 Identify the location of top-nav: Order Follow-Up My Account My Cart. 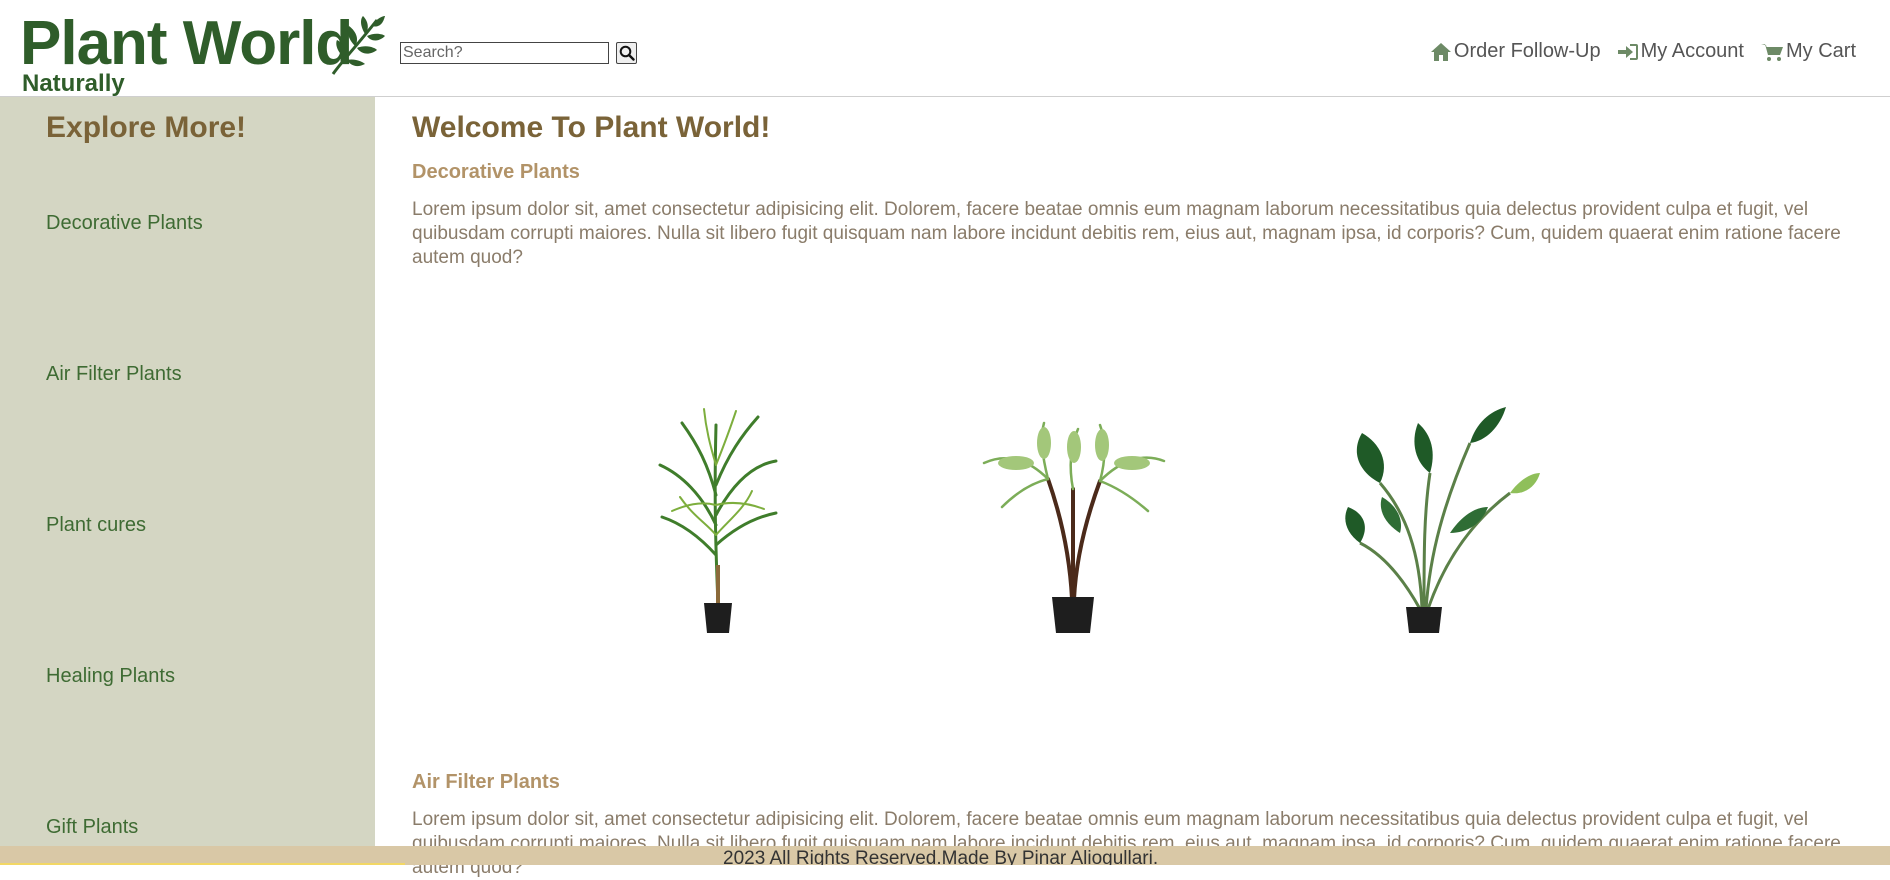
(1643, 51).